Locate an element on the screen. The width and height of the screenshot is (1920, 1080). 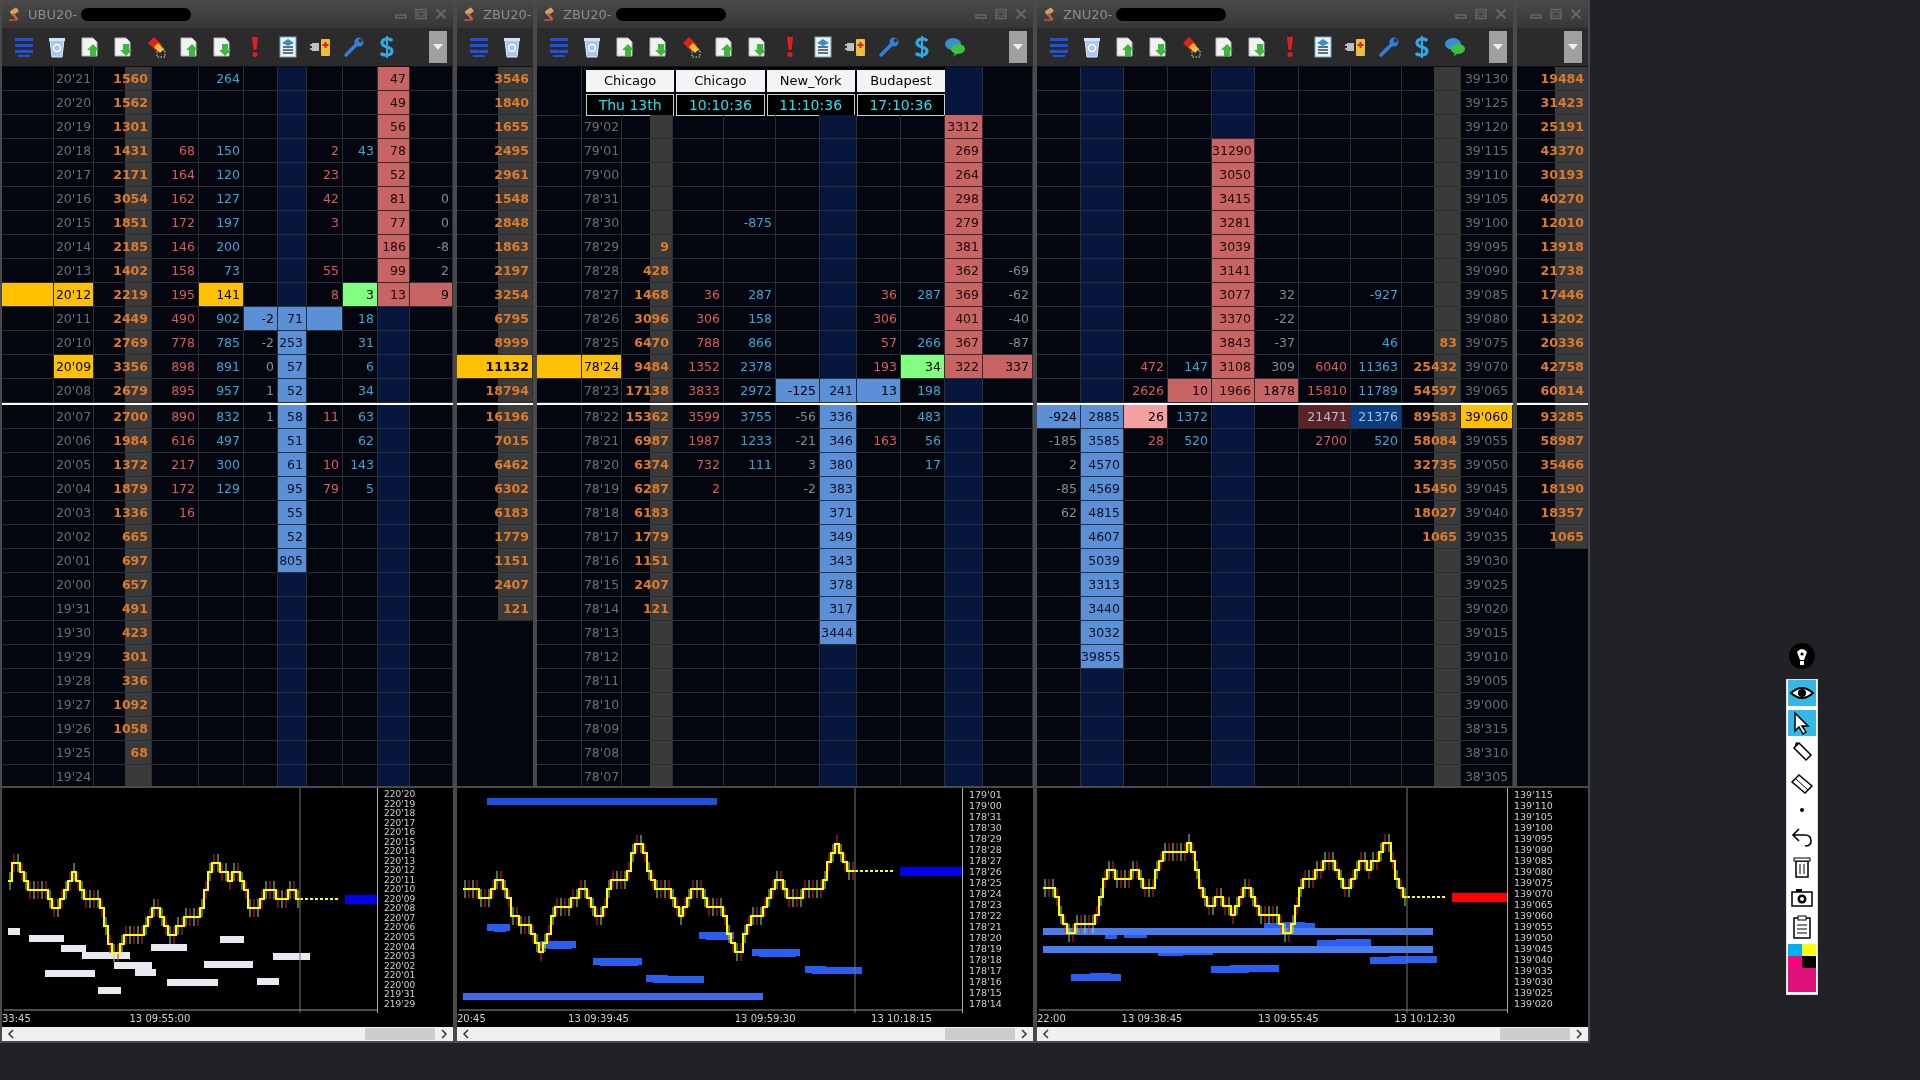
axis-label: 33:45 is located at coordinates (16, 1018).